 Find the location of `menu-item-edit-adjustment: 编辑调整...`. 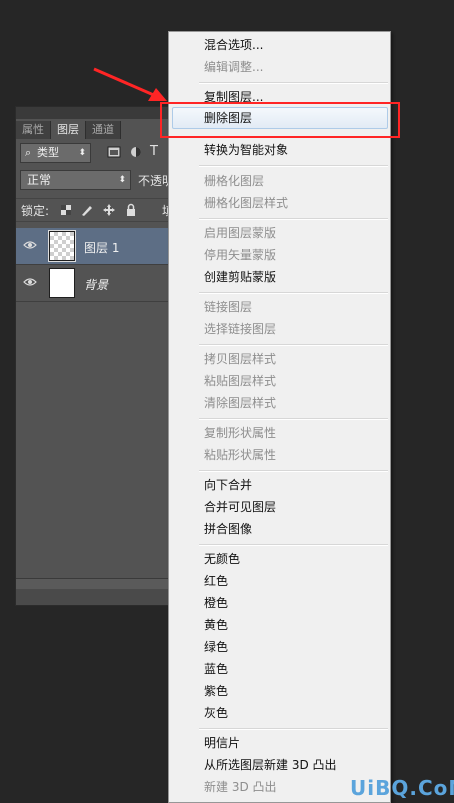

menu-item-edit-adjustment: 编辑调整... is located at coordinates (234, 67).